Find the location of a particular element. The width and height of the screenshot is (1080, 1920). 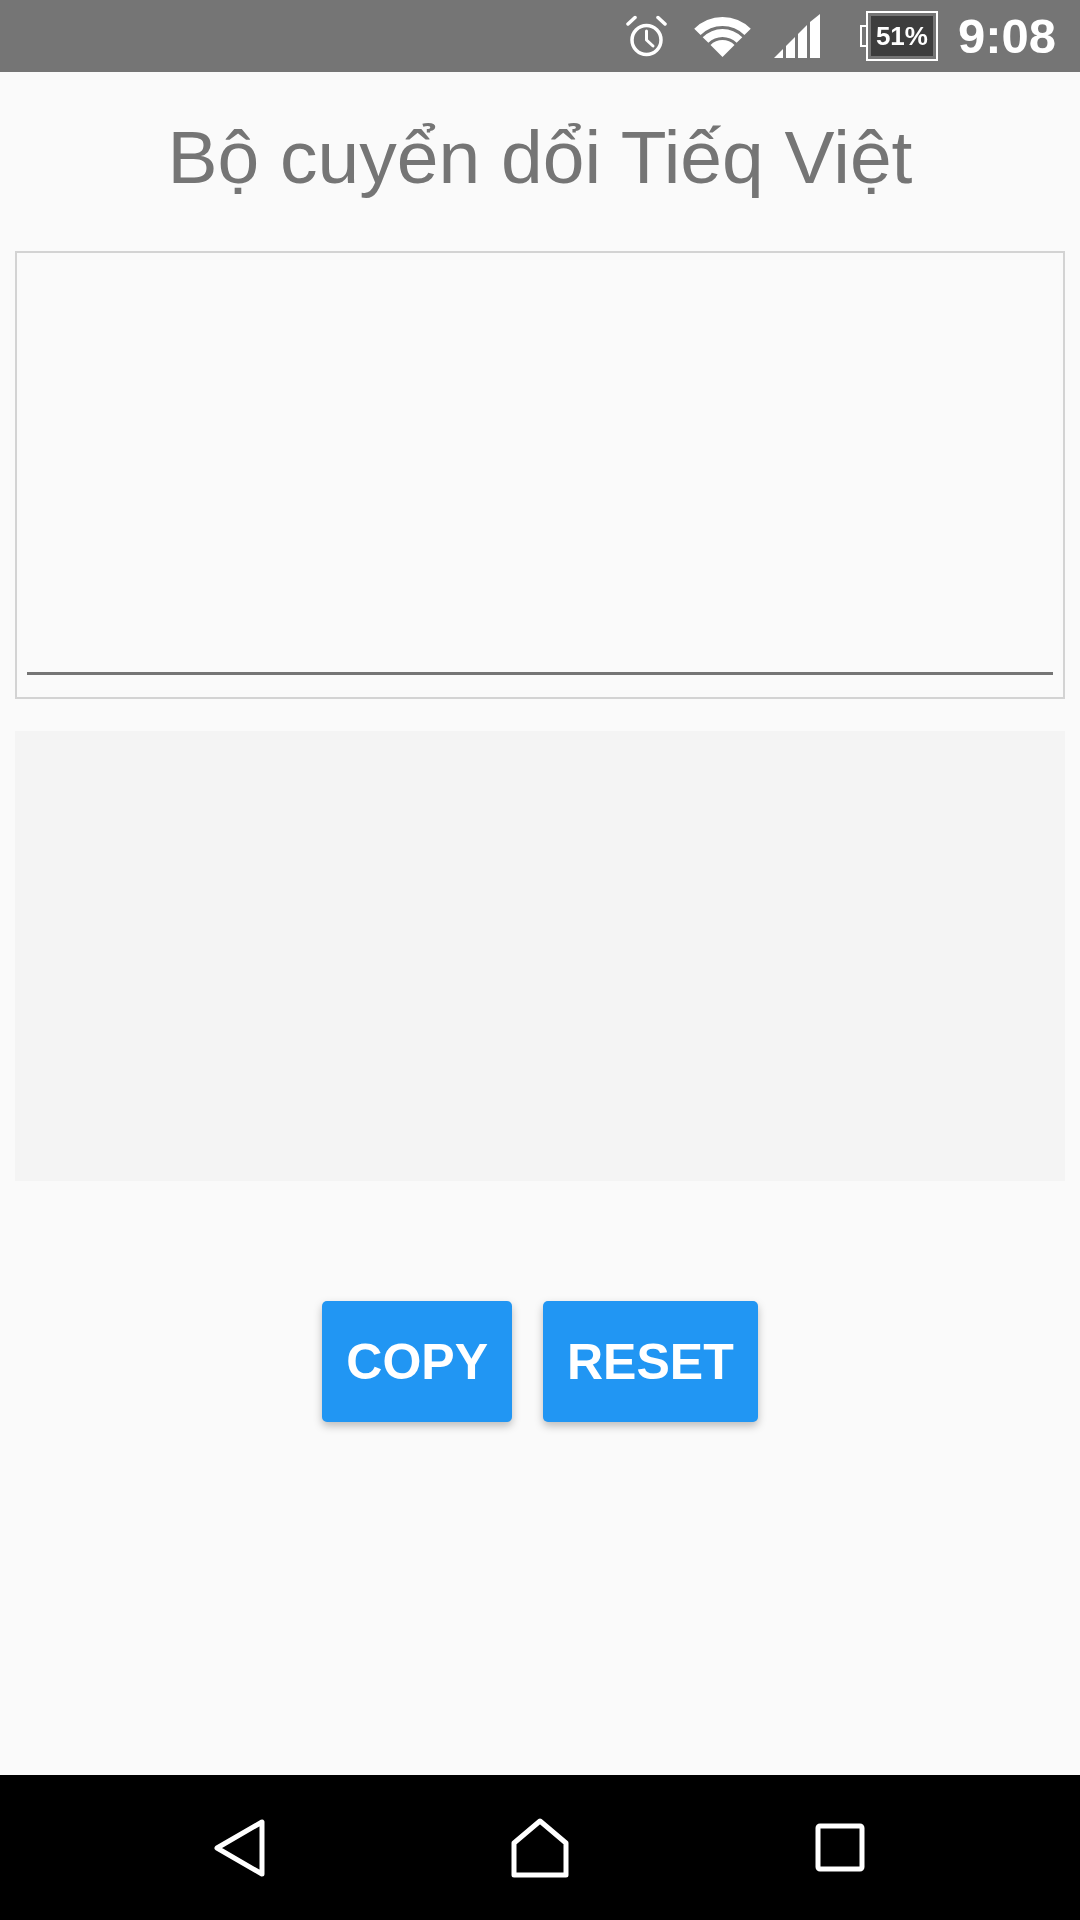

action-button: RESET is located at coordinates (650, 1361).